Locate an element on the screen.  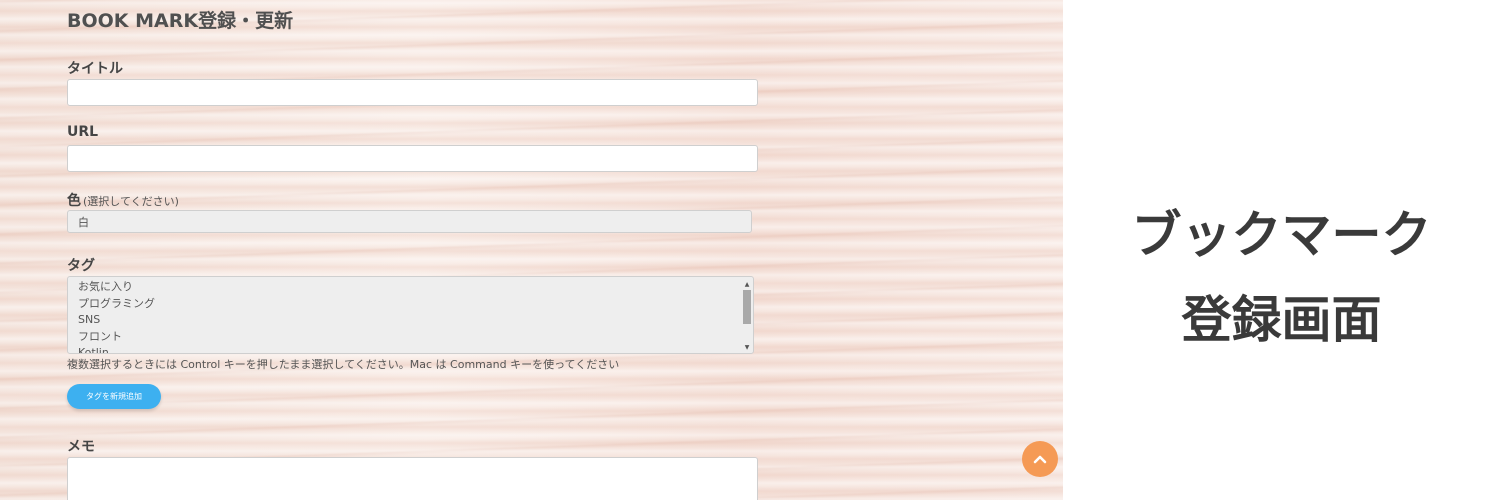
color-label: 色 (選択してください) is located at coordinates (123, 200).